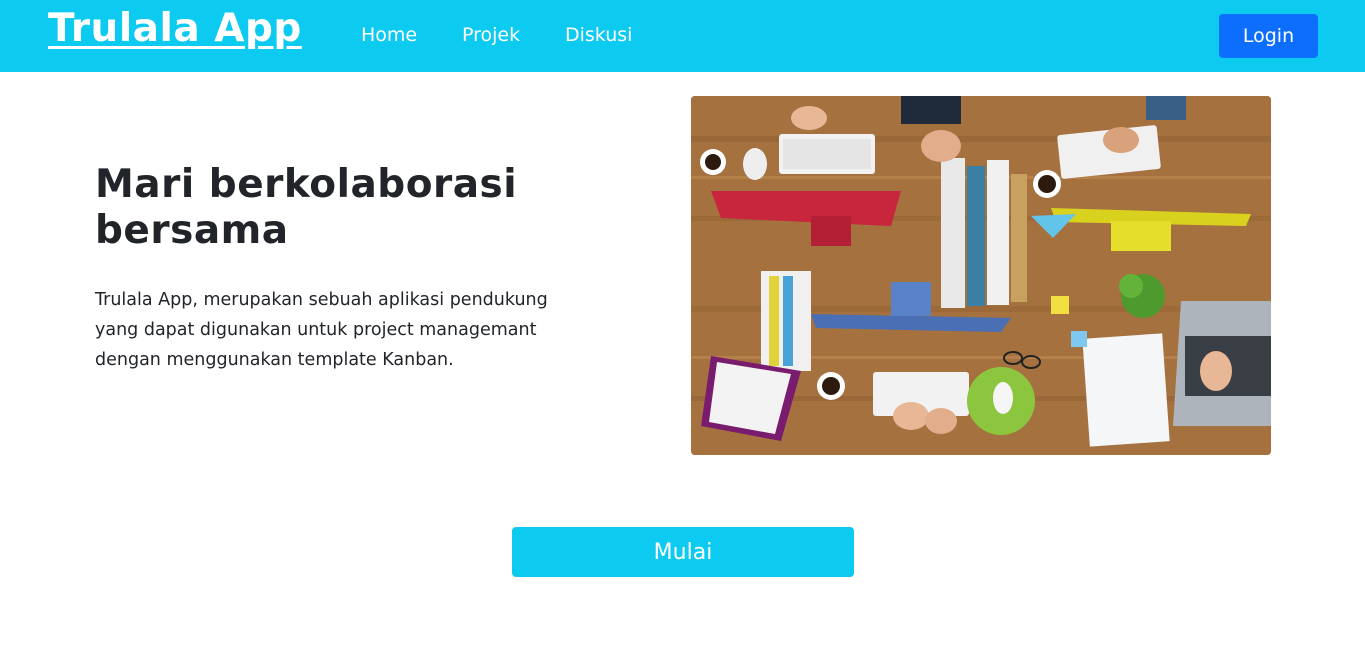 The width and height of the screenshot is (1365, 651). Describe the element at coordinates (1268, 36) in the screenshot. I see `login-button: Login` at that location.